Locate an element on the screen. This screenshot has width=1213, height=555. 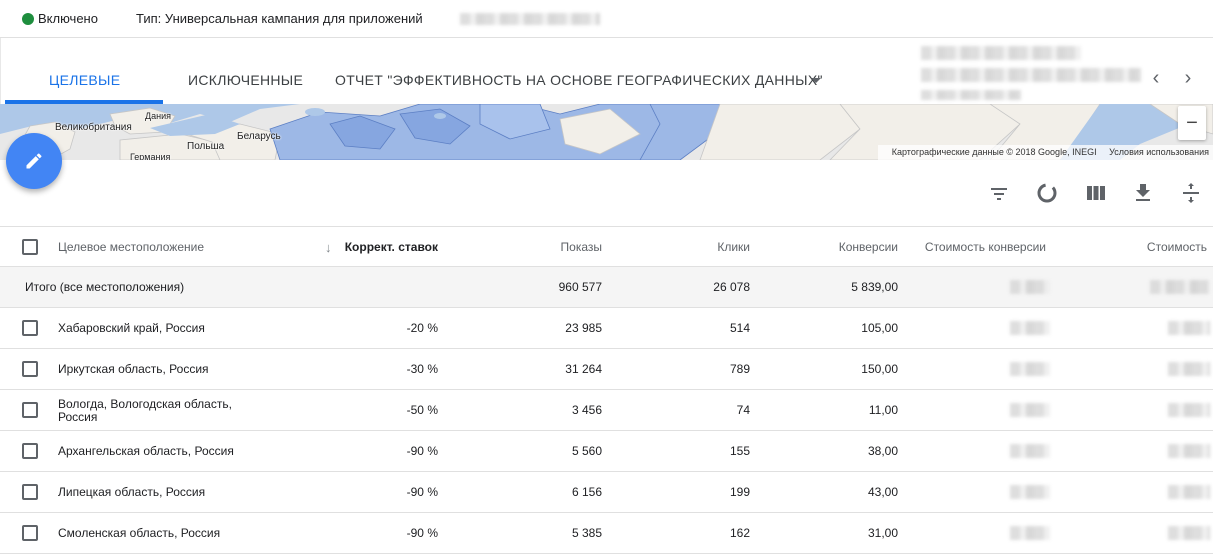
row-location: Липецкая область, Россия is located at coordinates (131, 492).